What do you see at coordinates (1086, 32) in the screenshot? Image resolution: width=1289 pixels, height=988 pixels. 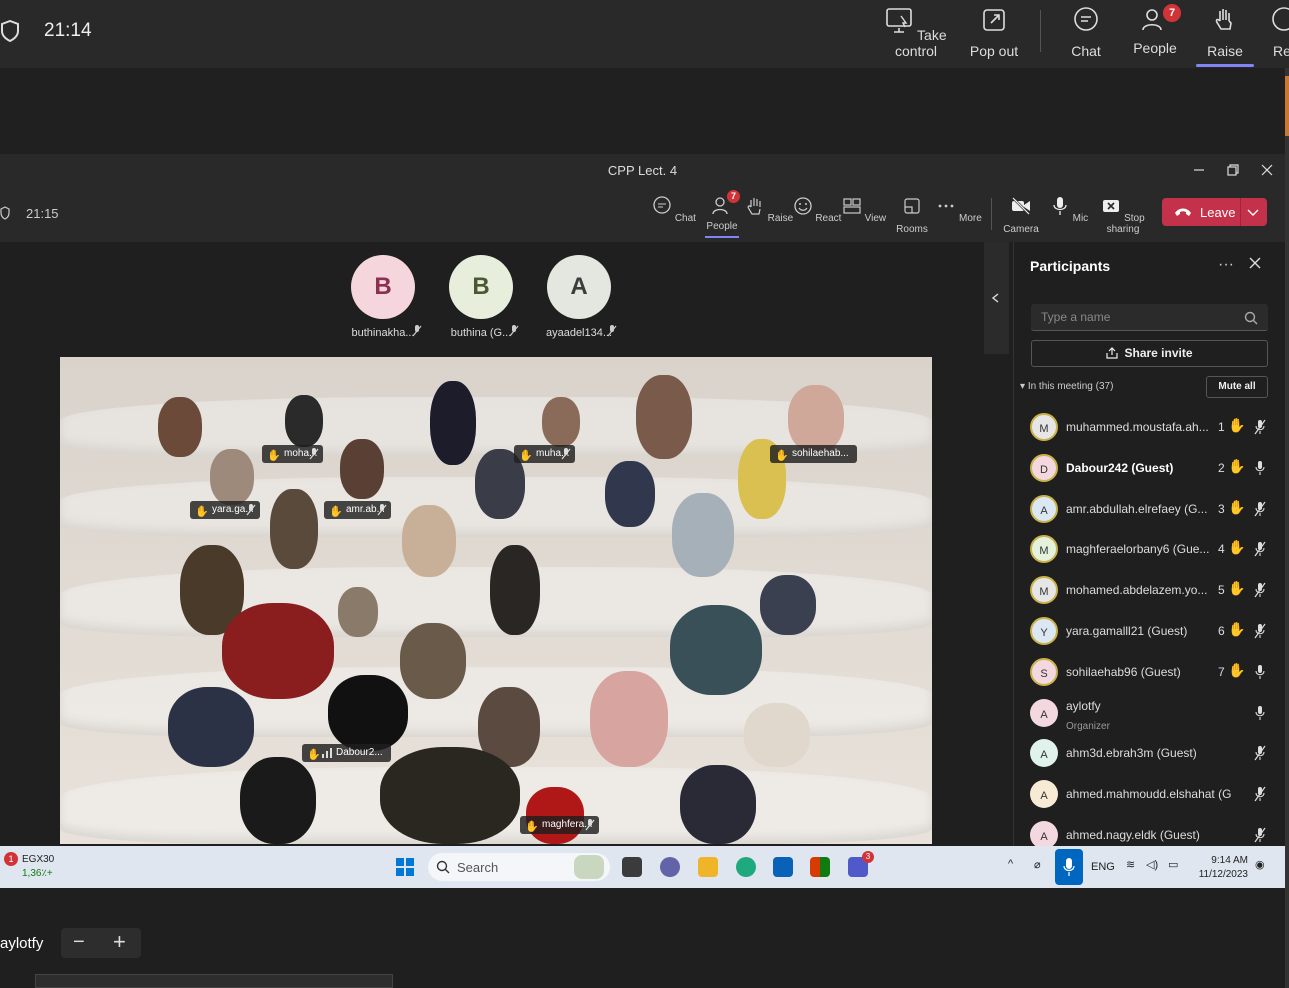 I see `outer-chat-button: Chat` at bounding box center [1086, 32].